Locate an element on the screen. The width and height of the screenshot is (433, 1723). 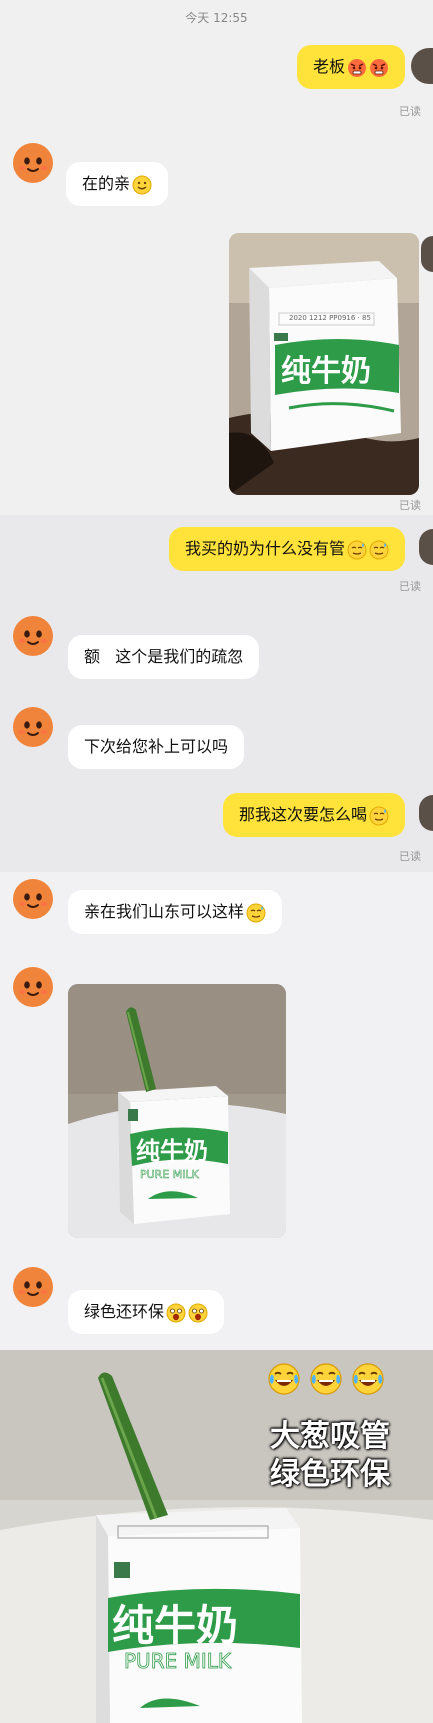
smile-icon is located at coordinates (142, 185).